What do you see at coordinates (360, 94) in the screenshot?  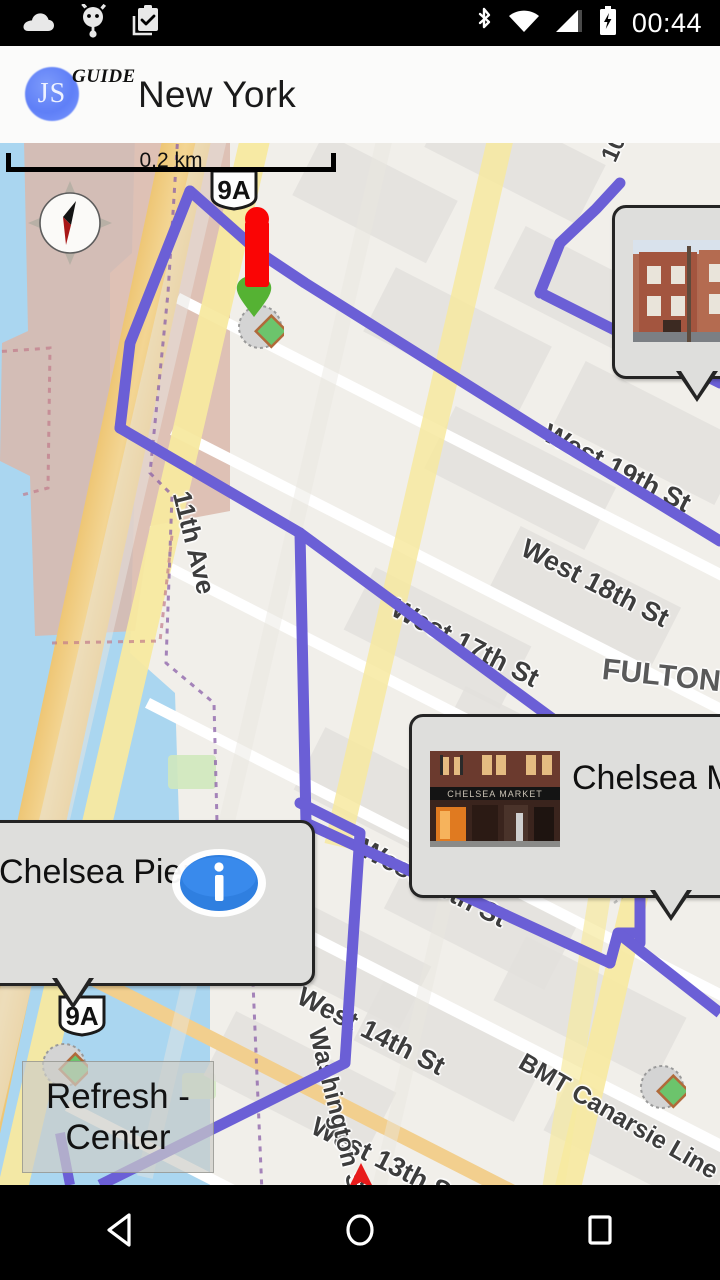 I see `app-bar: JS GUIDE New York` at bounding box center [360, 94].